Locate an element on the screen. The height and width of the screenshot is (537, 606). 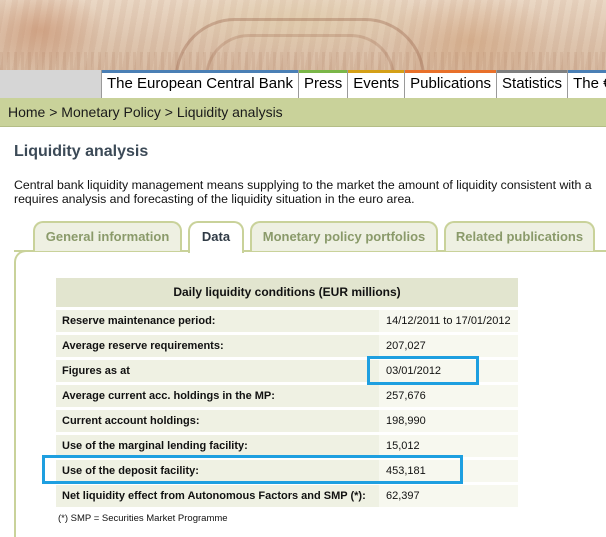
row-label: Current account holdings: is located at coordinates (217, 421).